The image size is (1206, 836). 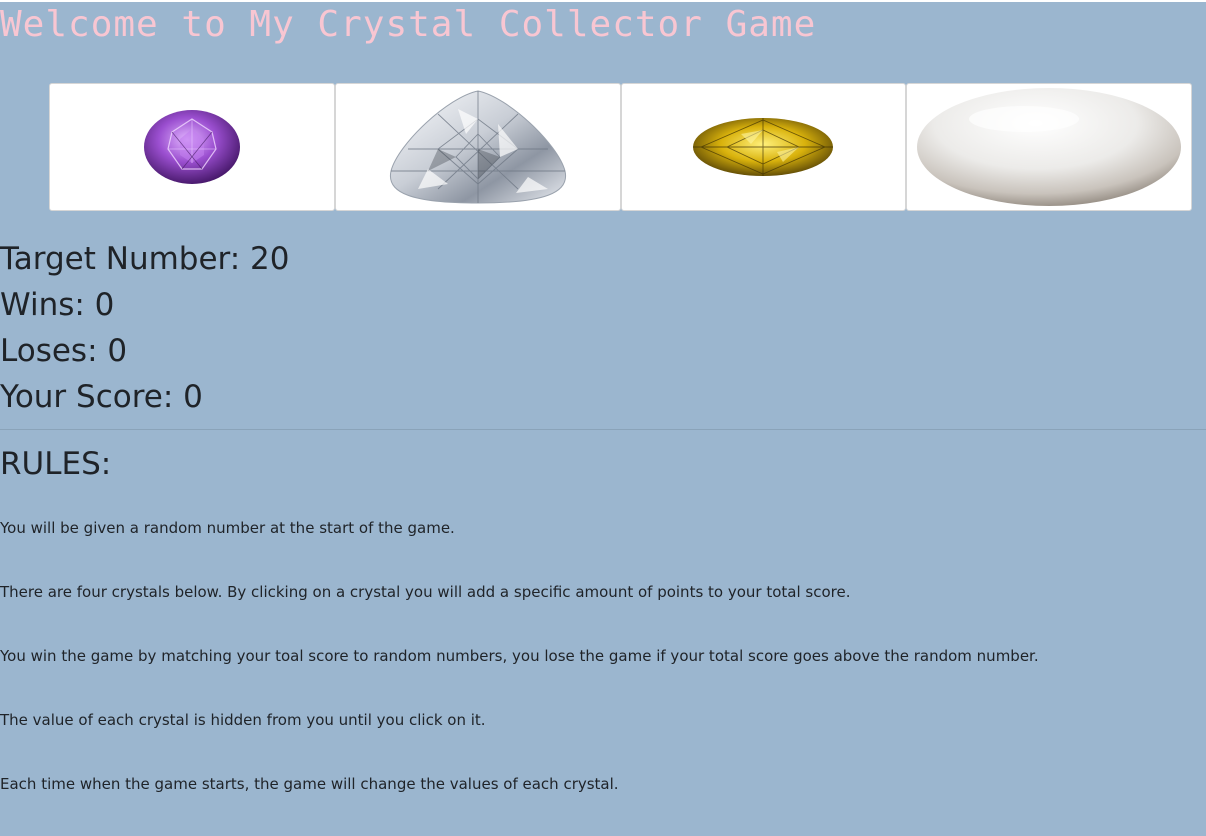 I want to click on white-pearl-icon, so click(x=1049, y=147).